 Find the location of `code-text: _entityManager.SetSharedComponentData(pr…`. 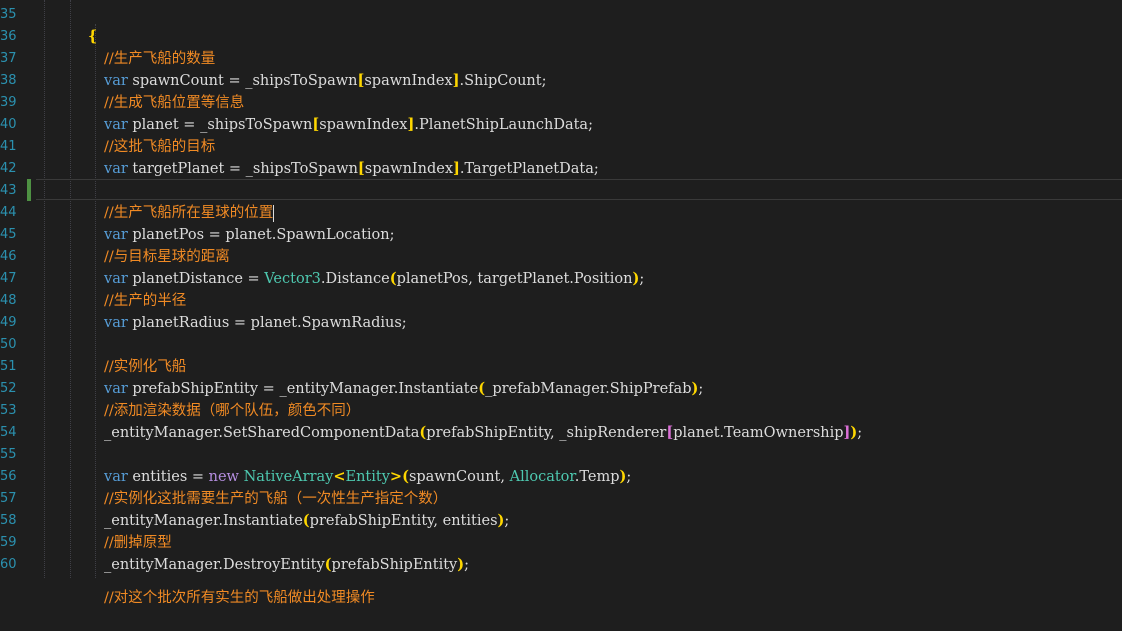

code-text: _entityManager.SetSharedComponentData(pr… is located at coordinates (483, 432).